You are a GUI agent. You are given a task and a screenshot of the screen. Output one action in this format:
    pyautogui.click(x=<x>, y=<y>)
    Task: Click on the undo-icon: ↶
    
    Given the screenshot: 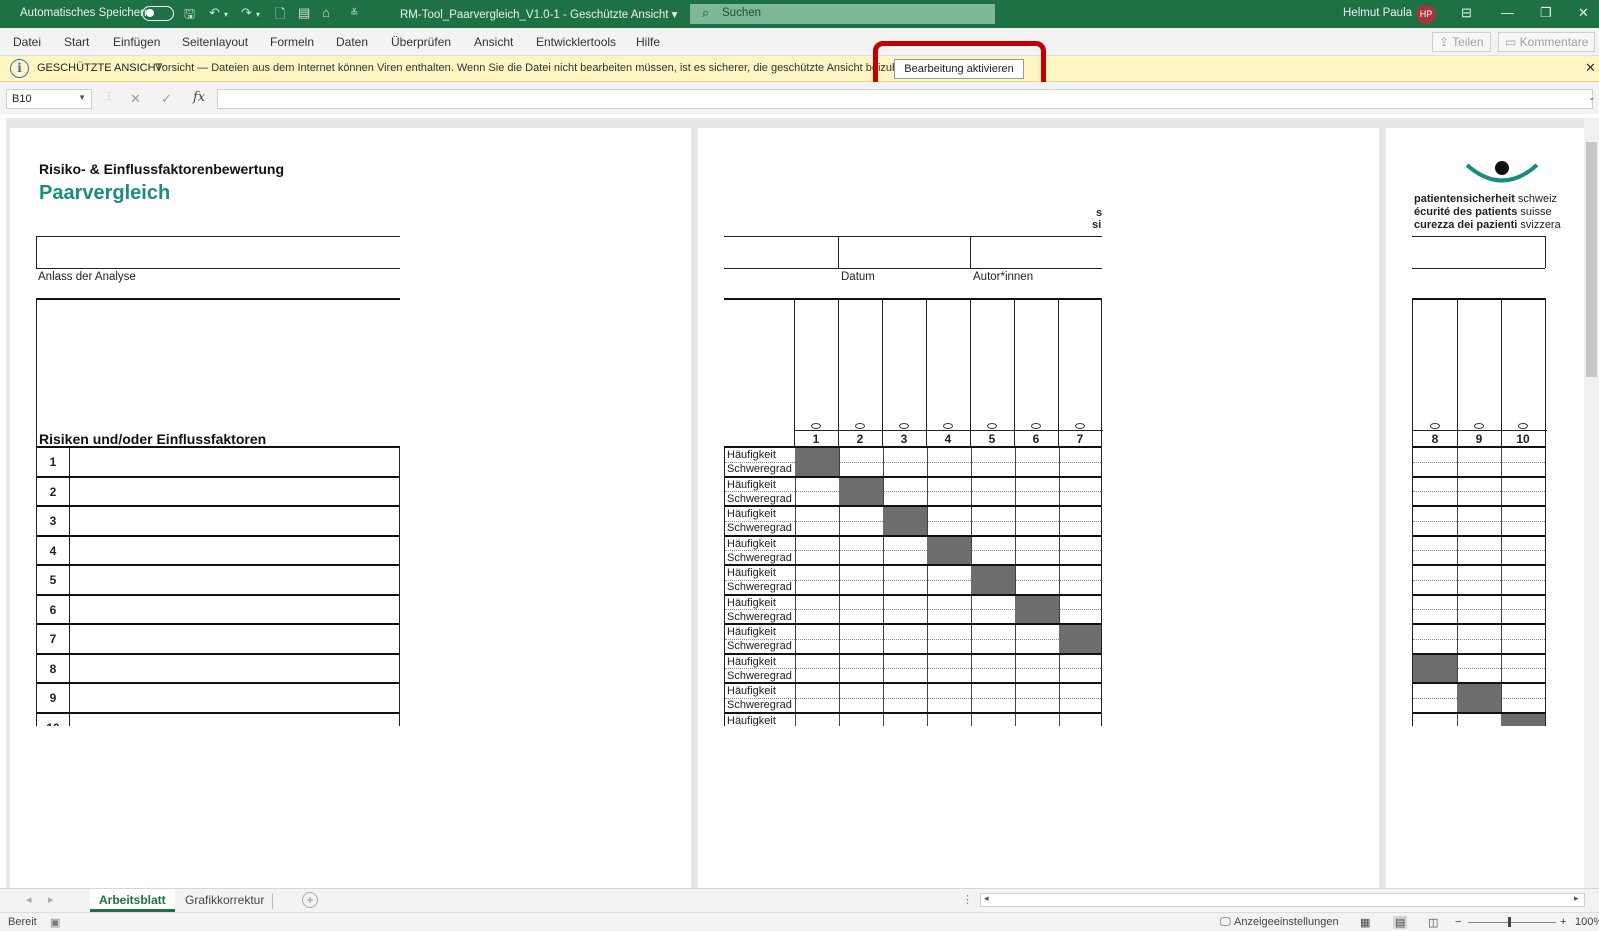 What is the action you would take?
    pyautogui.click(x=214, y=13)
    